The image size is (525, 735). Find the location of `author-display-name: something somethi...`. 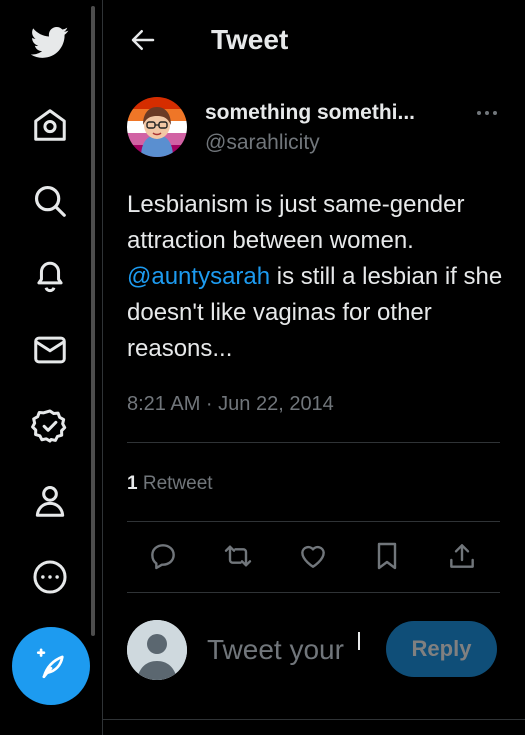

author-display-name: something somethi... is located at coordinates (310, 113).